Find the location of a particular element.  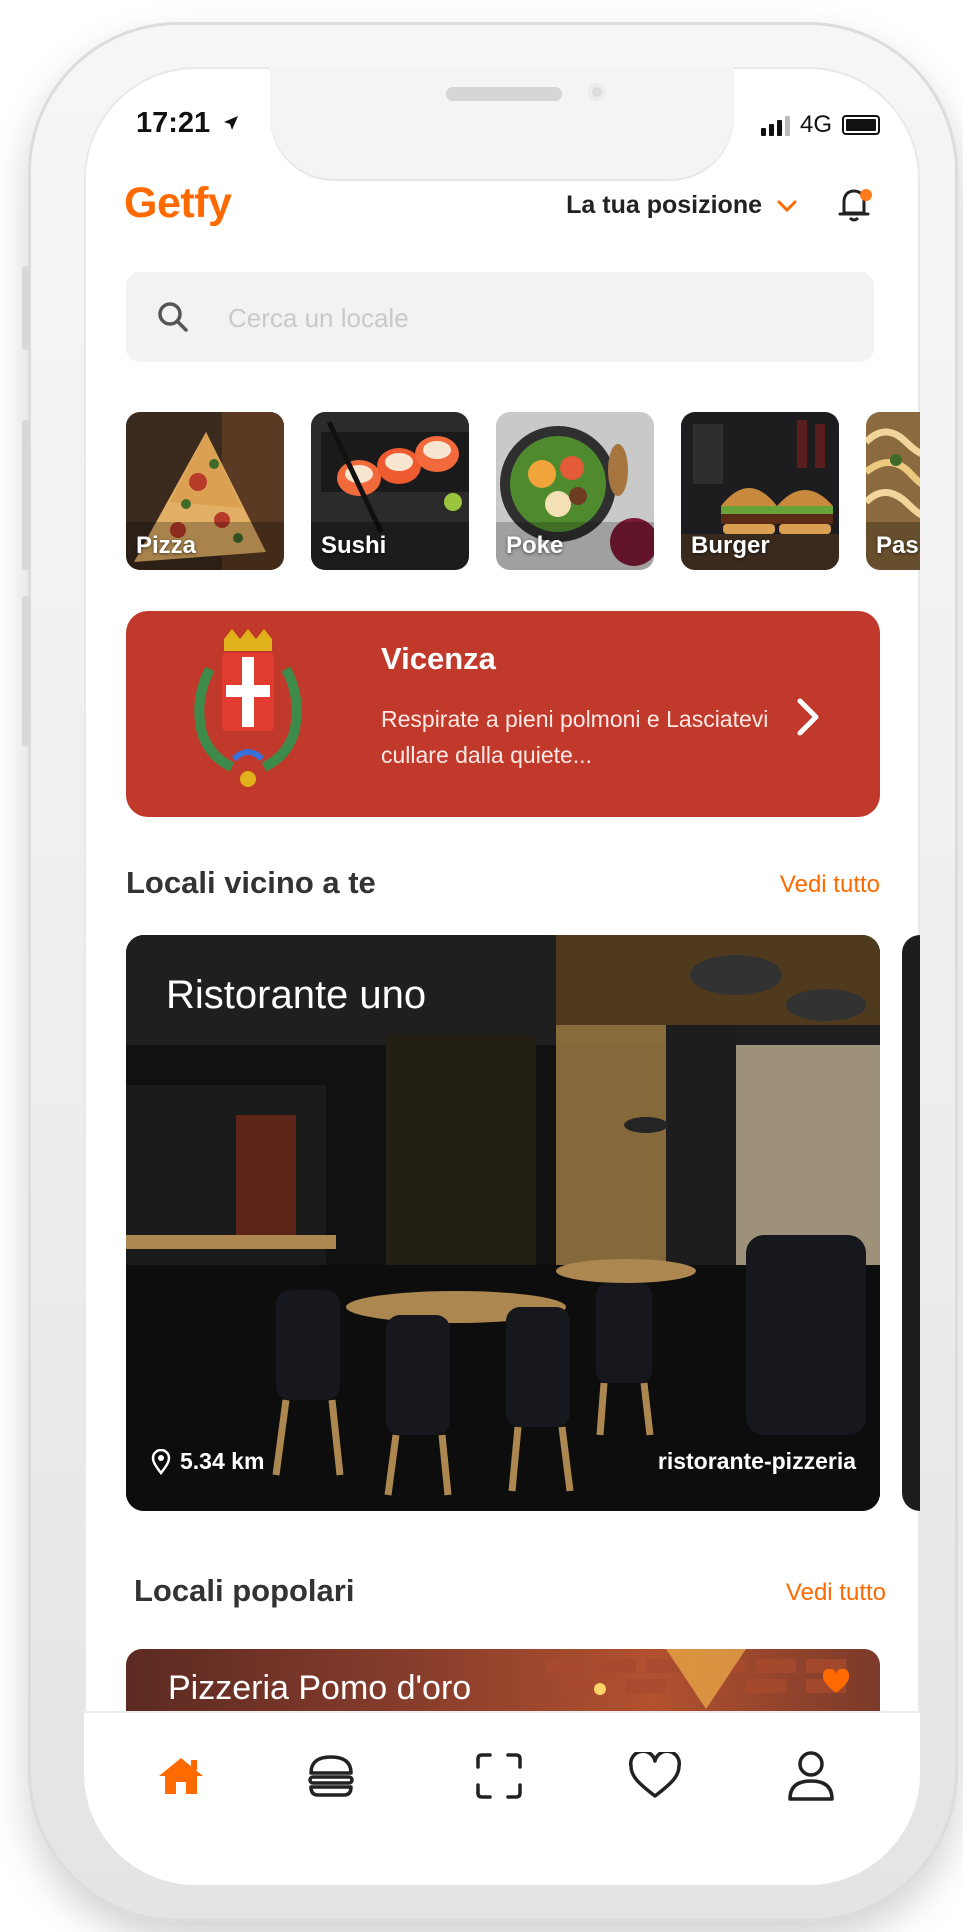

notifications-button is located at coordinates (856, 207).